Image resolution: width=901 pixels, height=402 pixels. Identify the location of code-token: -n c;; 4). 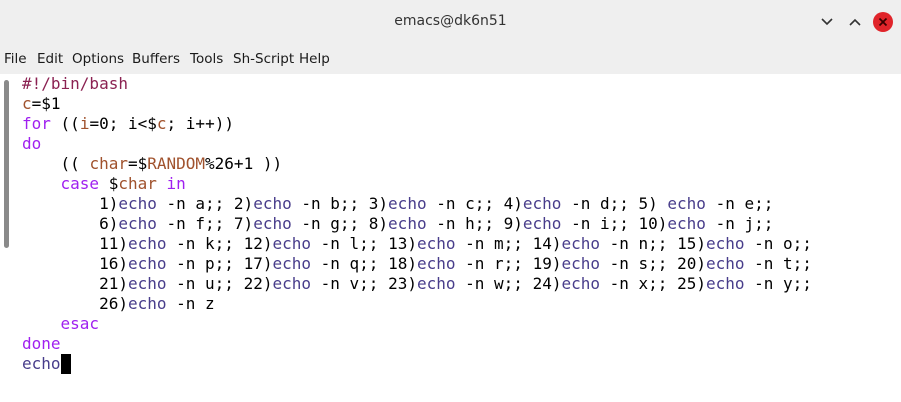
(474, 203).